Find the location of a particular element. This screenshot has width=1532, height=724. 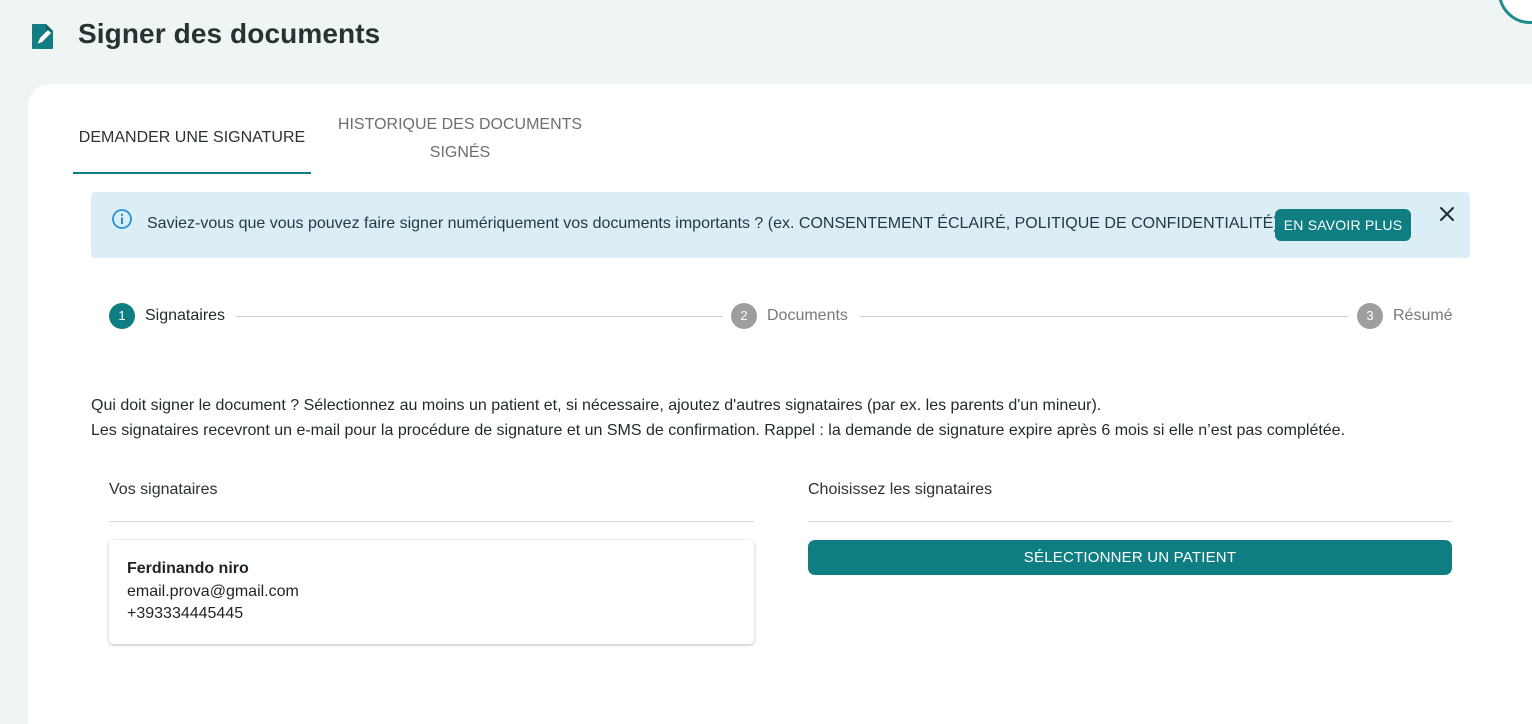

active-tab-indicator is located at coordinates (192, 173).